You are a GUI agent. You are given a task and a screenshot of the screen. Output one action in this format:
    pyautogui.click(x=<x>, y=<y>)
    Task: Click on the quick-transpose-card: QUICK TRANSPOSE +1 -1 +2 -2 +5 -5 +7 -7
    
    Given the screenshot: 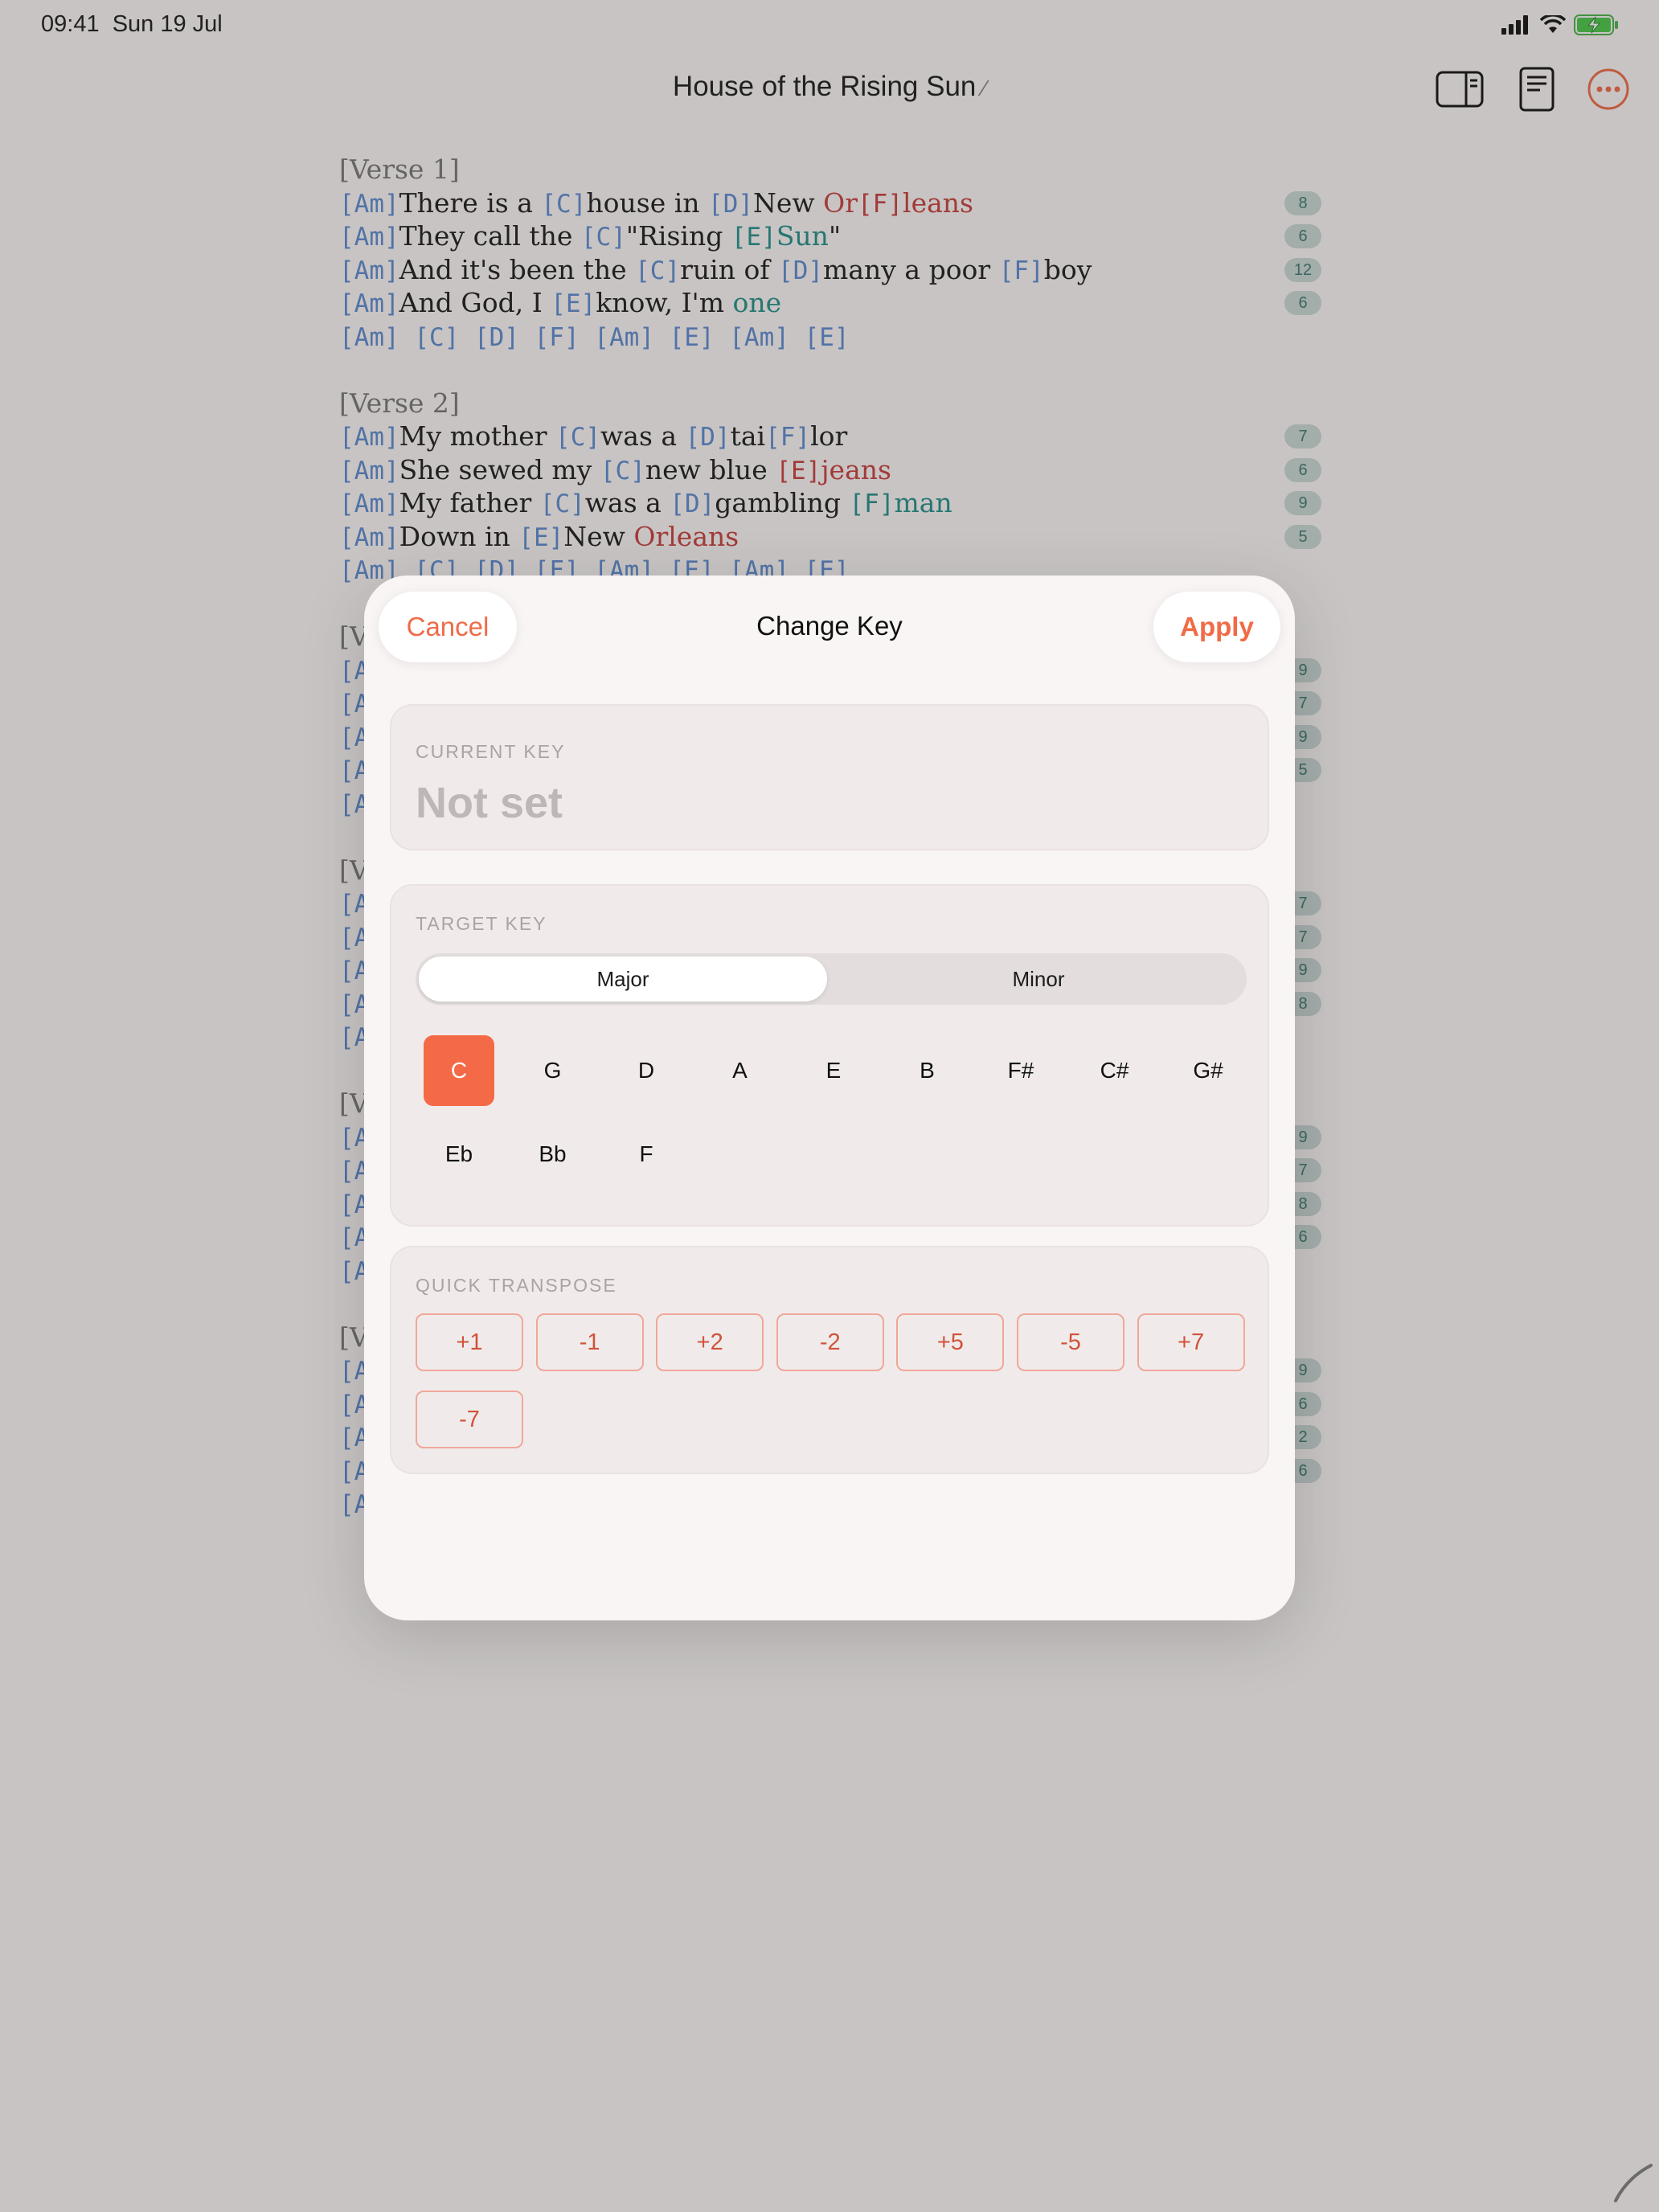 What is the action you would take?
    pyautogui.click(x=829, y=1360)
    